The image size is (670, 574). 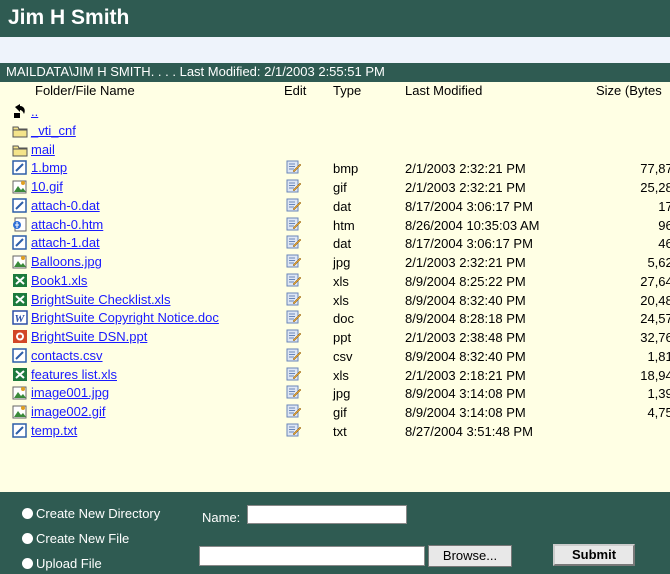 I want to click on file-name-cell: Book1.xls, so click(x=49, y=280).